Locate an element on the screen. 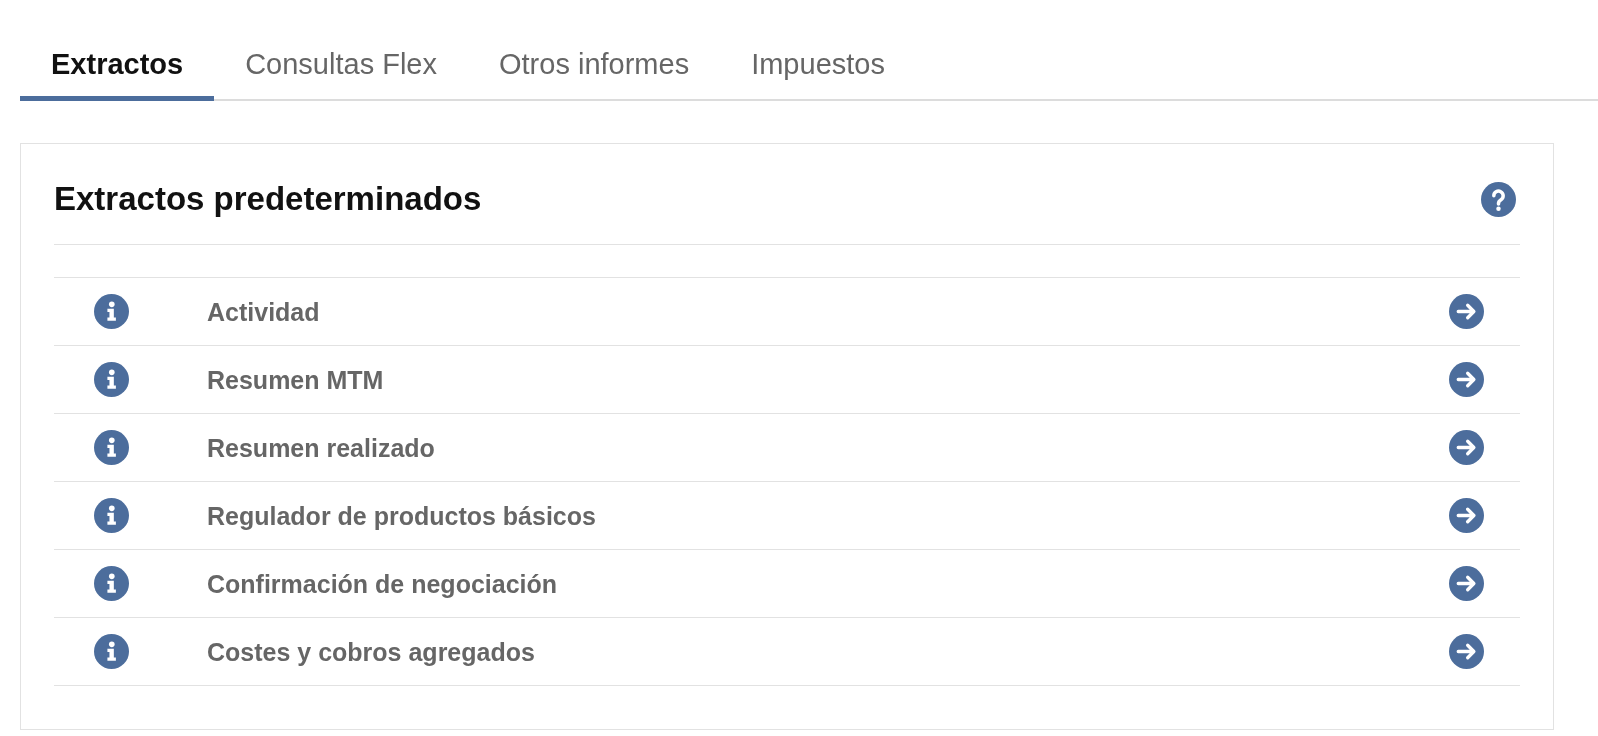 This screenshot has width=1598, height=736. tab: Impuestos is located at coordinates (818, 59).